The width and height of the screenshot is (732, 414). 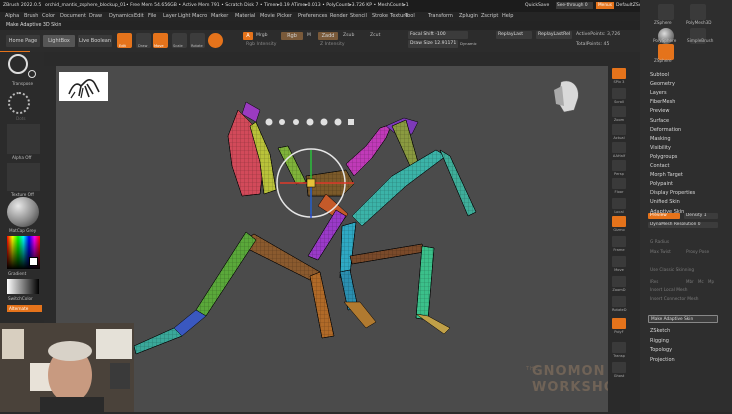 What do you see at coordinates (23, 212) in the screenshot?
I see `matcap-sphere-icon` at bounding box center [23, 212].